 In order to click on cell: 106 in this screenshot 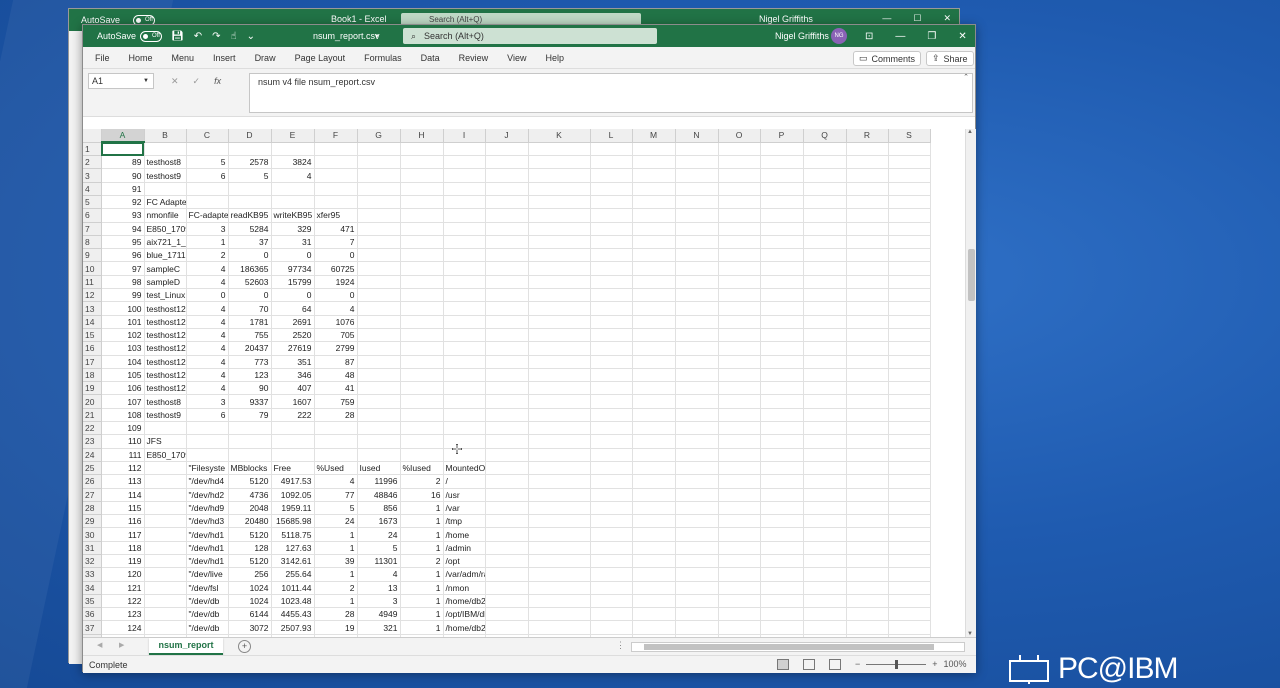, I will do `click(123, 388)`.